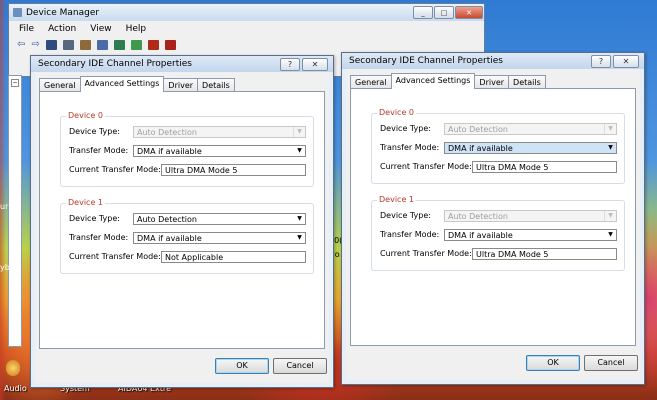 The height and width of the screenshot is (400, 657). I want to click on menubar: File Action View Help, so click(246, 29).